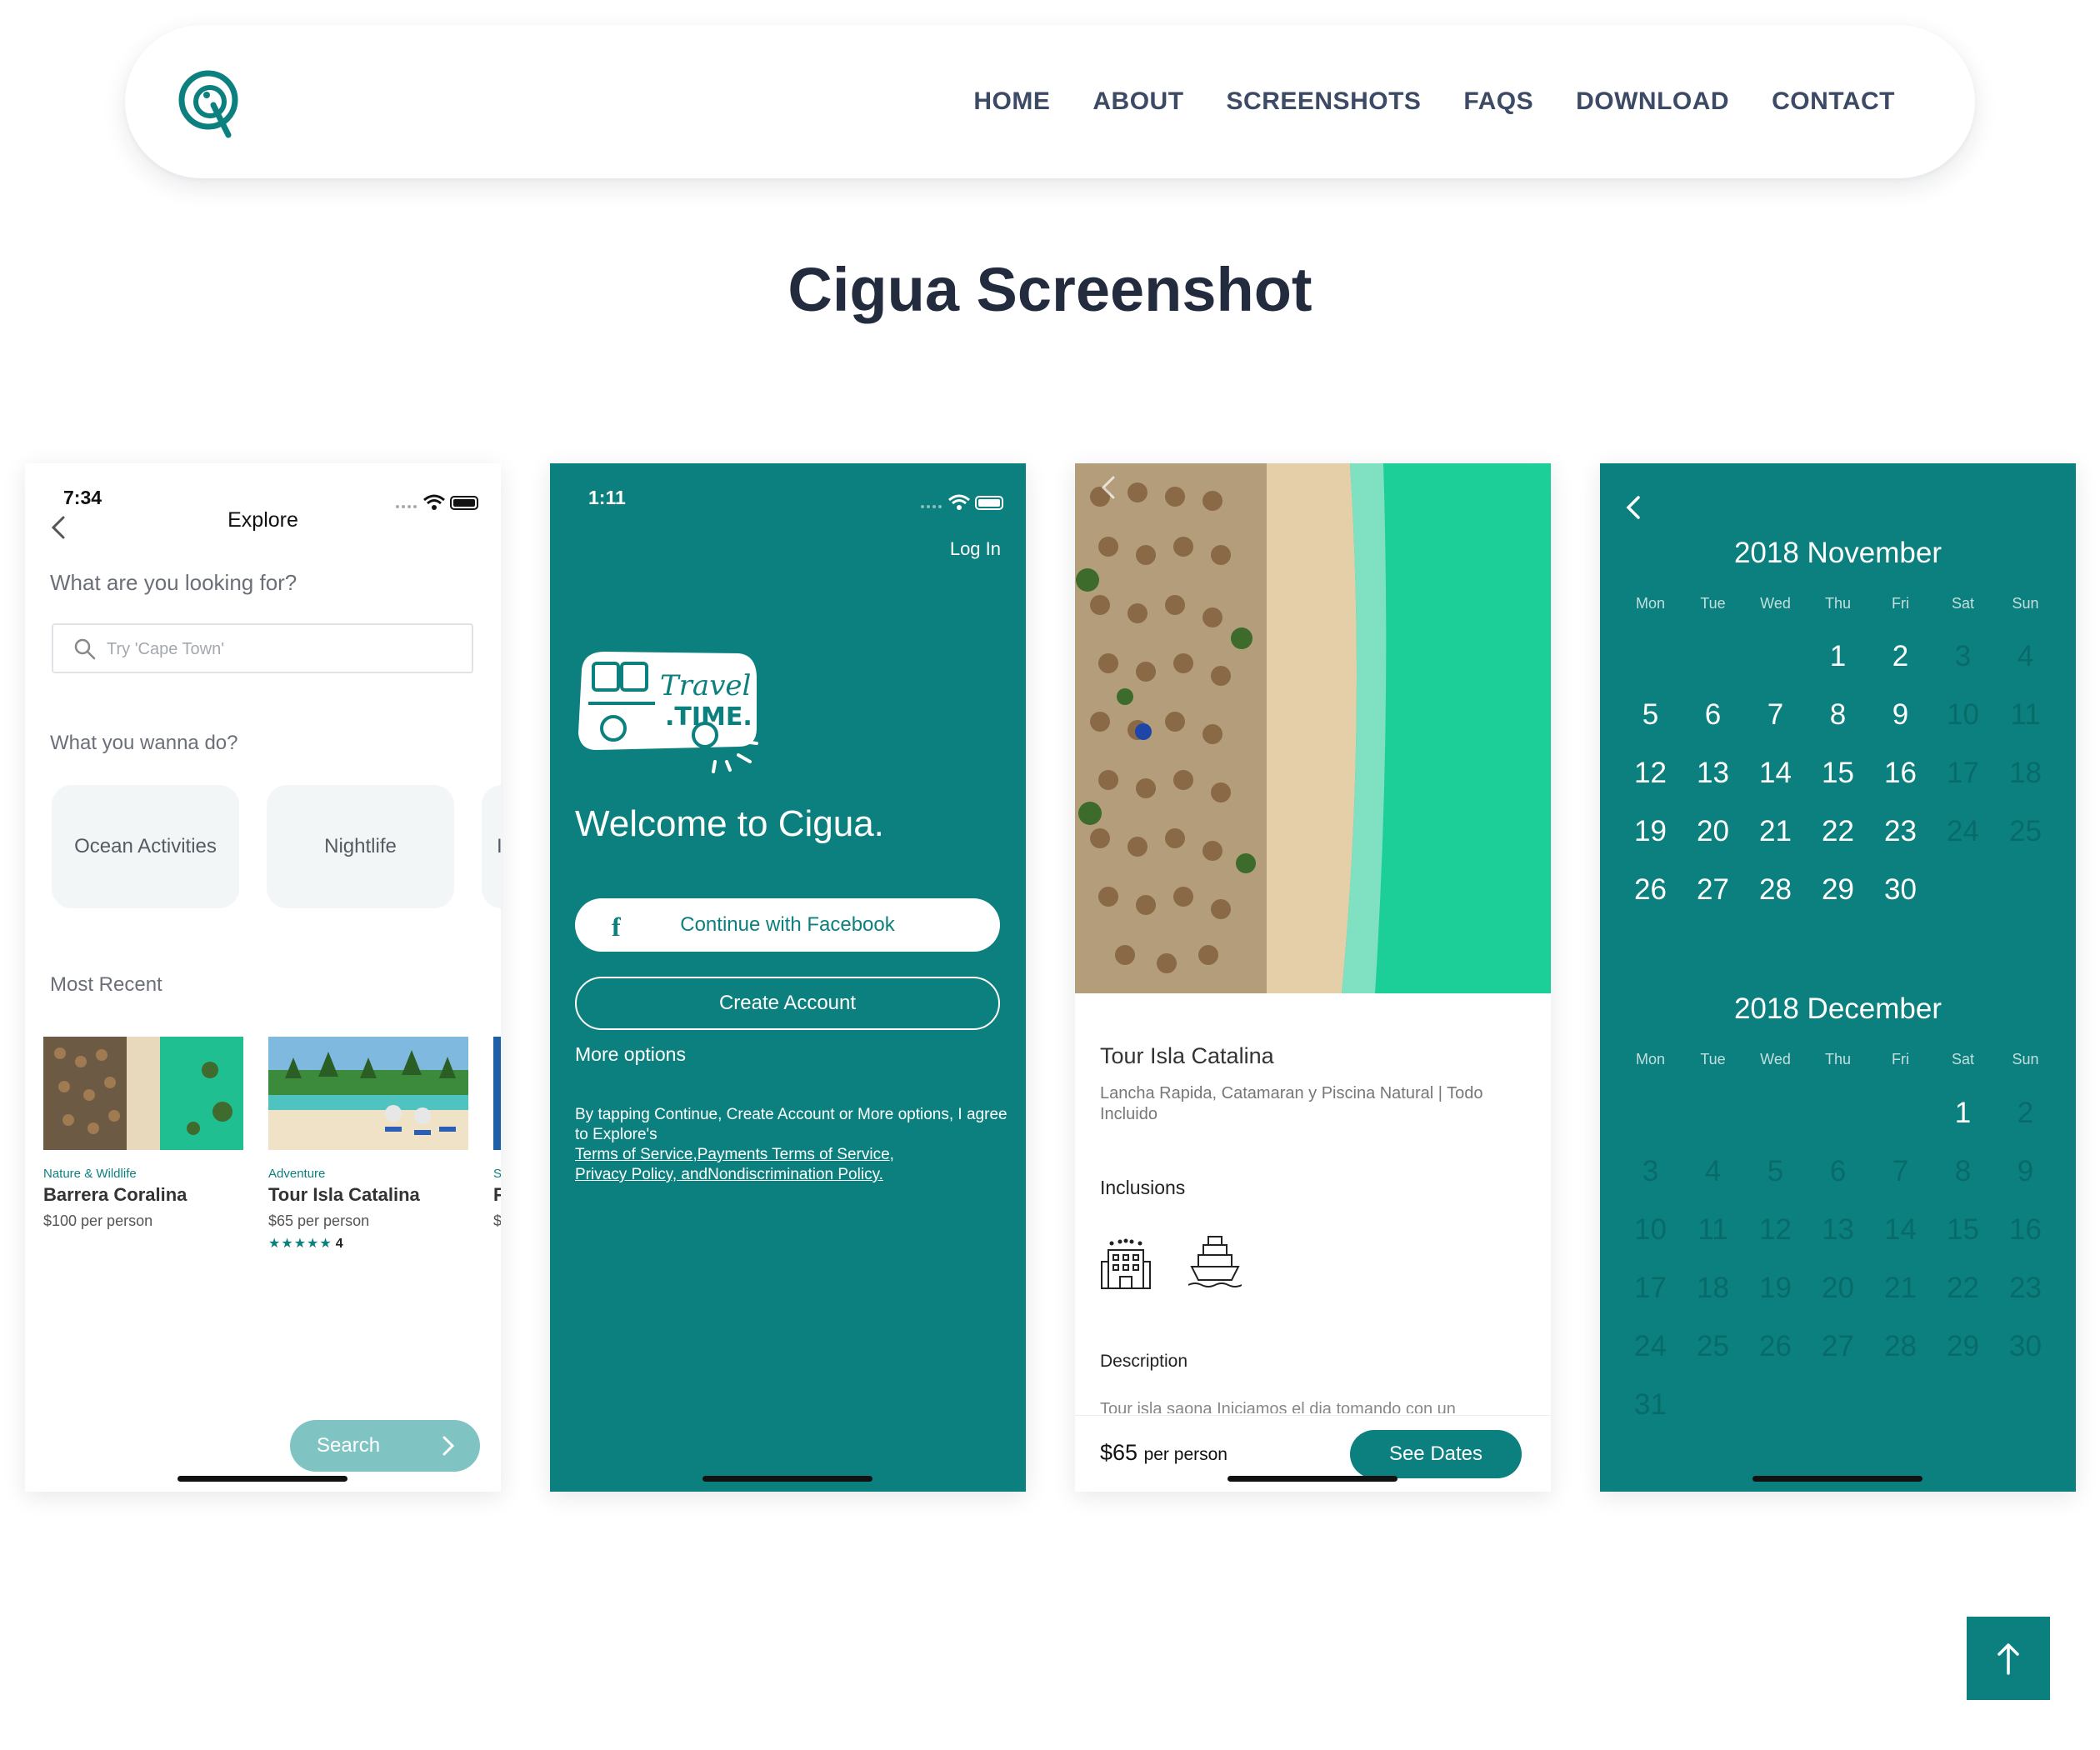 Image resolution: width=2100 pixels, height=1750 pixels. Describe the element at coordinates (1650, 1288) in the screenshot. I see `calendar-day-disabled: 17` at that location.